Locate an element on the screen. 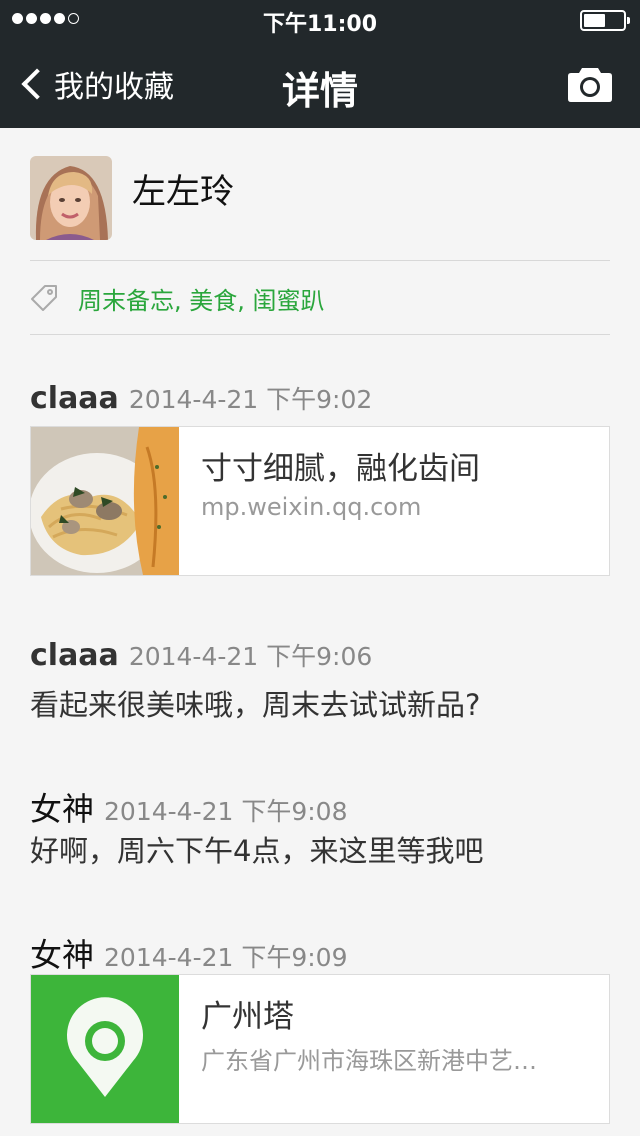 This screenshot has width=640, height=1136. back-label: 我的收藏 is located at coordinates (114, 87).